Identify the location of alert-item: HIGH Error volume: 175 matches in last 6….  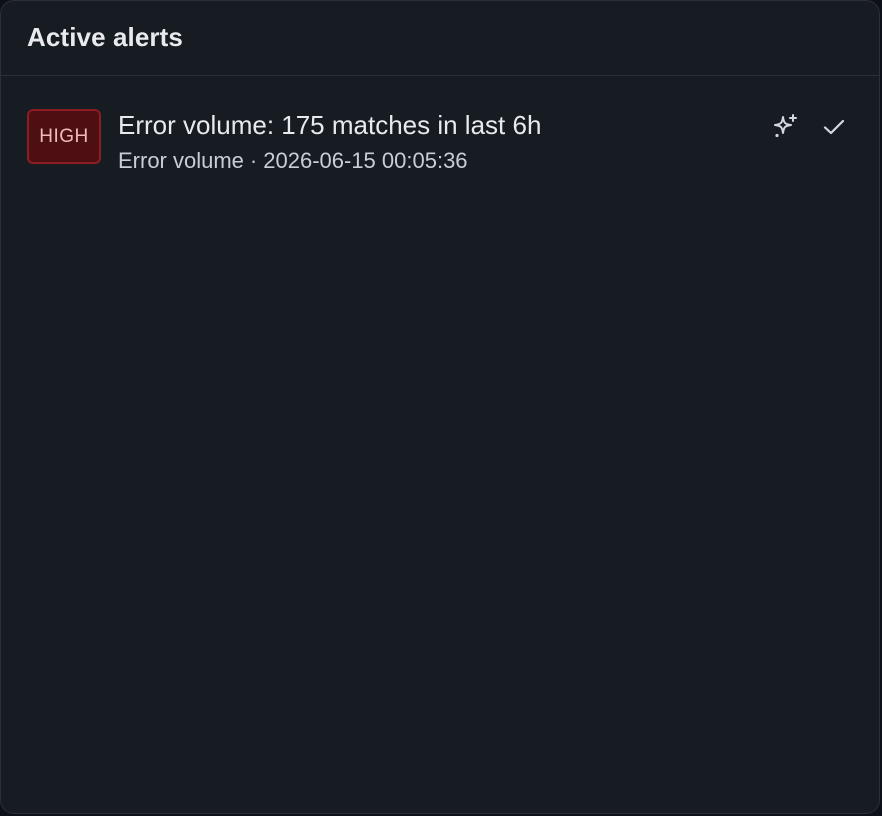
(440, 126).